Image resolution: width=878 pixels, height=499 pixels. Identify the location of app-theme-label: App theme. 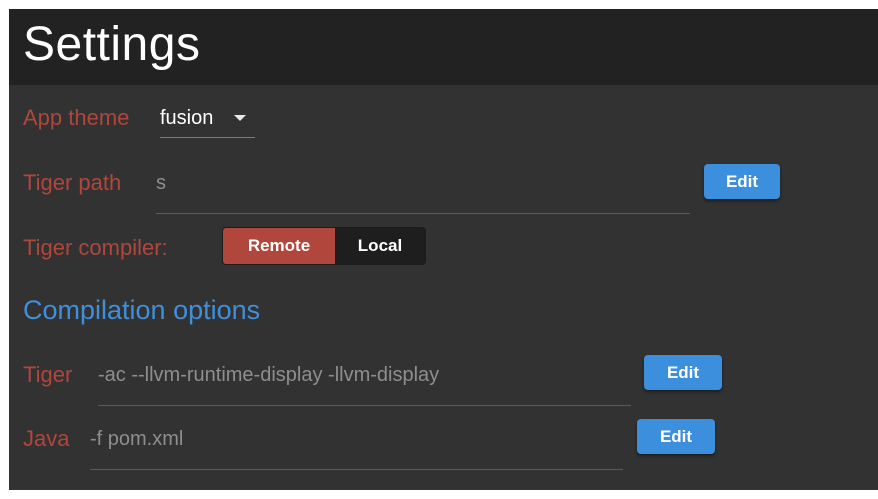
(76, 117).